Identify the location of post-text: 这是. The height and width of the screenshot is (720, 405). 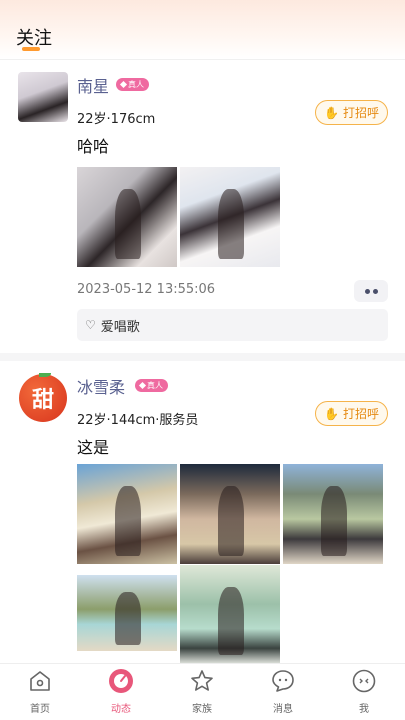
(93, 447).